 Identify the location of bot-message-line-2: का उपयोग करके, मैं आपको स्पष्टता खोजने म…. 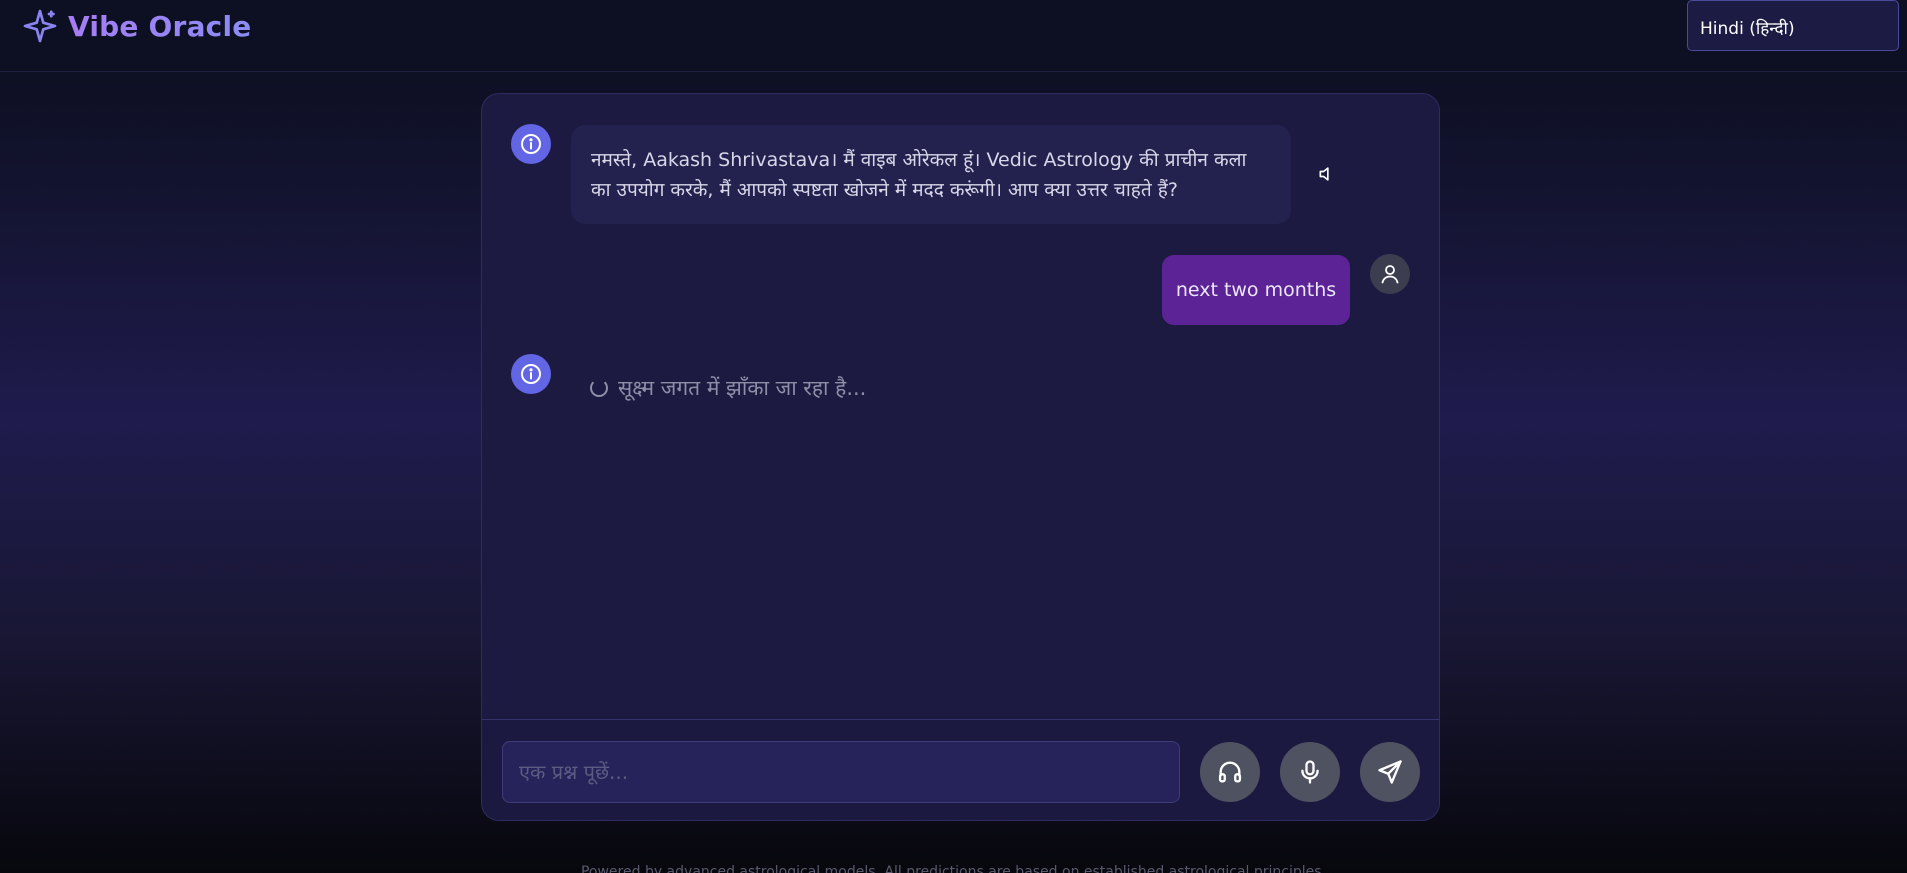
(884, 190).